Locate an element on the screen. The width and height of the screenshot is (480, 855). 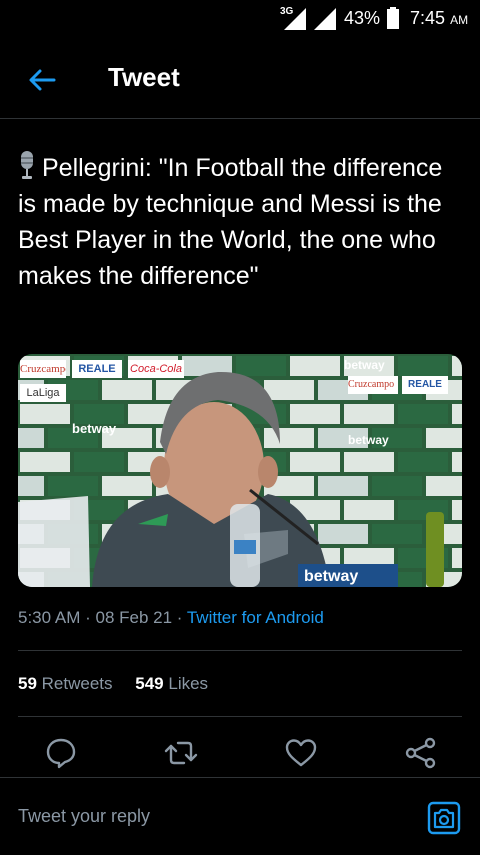
signal-icon is located at coordinates (295, 19).